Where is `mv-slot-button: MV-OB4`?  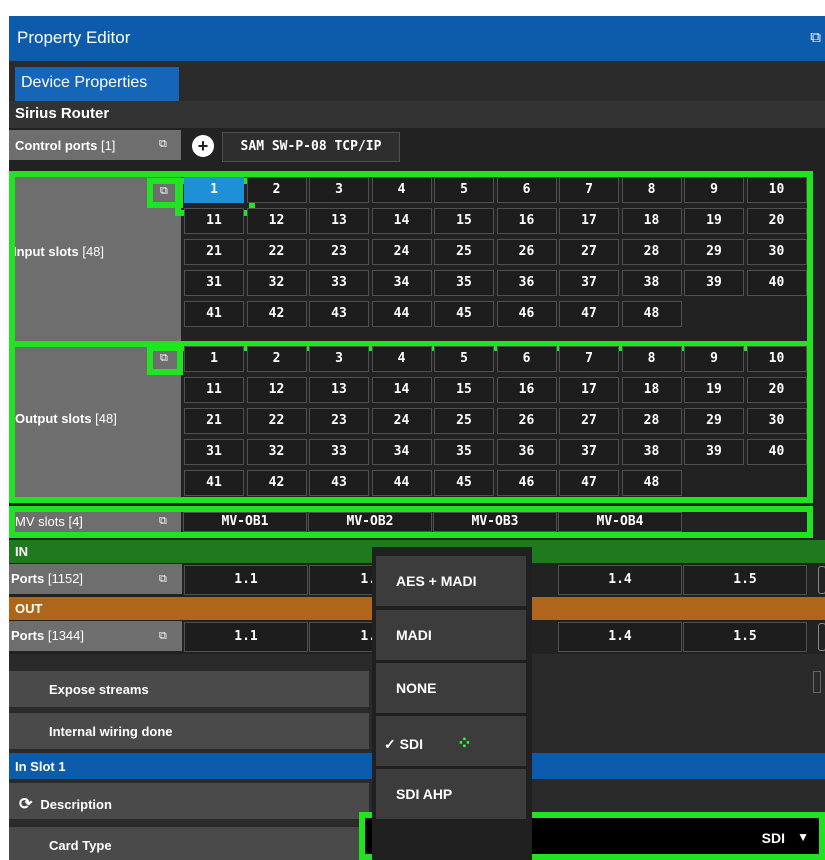 mv-slot-button: MV-OB4 is located at coordinates (620, 522).